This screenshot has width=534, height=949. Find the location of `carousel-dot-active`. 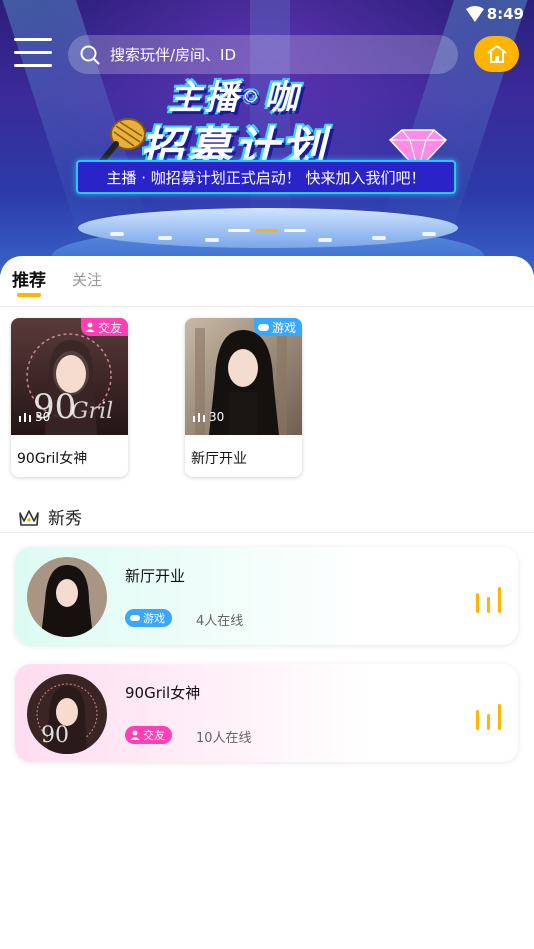

carousel-dot-active is located at coordinates (267, 230).